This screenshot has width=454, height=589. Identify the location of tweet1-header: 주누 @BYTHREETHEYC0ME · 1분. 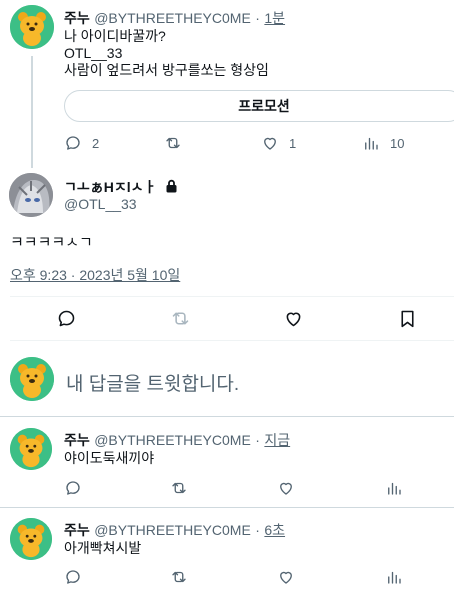
(174, 18).